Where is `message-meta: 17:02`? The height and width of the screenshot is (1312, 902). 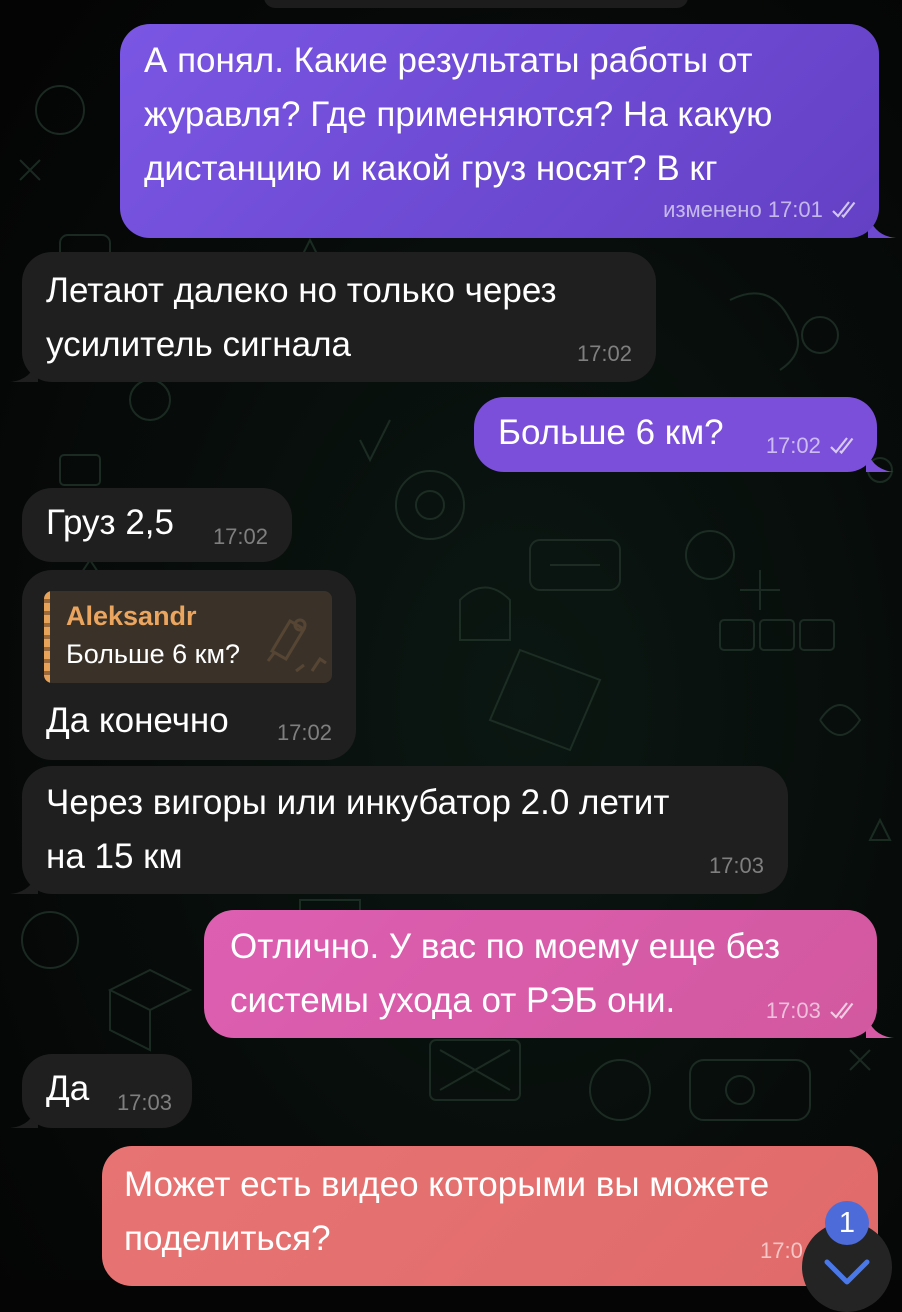
message-meta: 17:02 is located at coordinates (811, 446).